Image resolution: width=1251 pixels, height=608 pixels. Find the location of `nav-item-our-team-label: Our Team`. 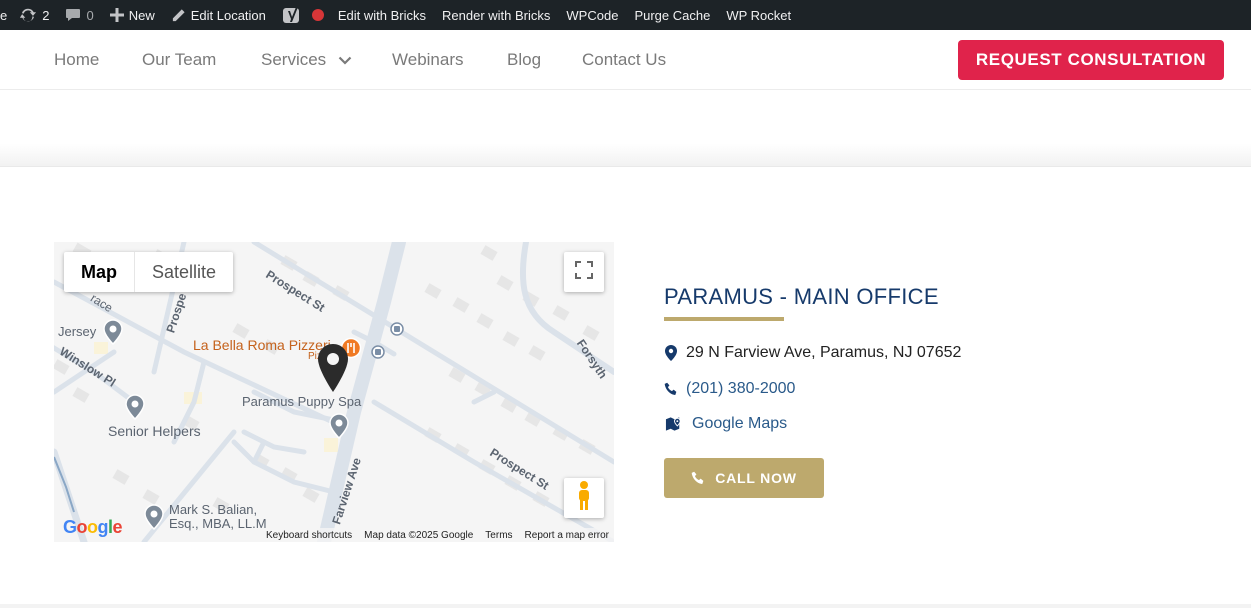

nav-item-our-team-label: Our Team is located at coordinates (179, 59).